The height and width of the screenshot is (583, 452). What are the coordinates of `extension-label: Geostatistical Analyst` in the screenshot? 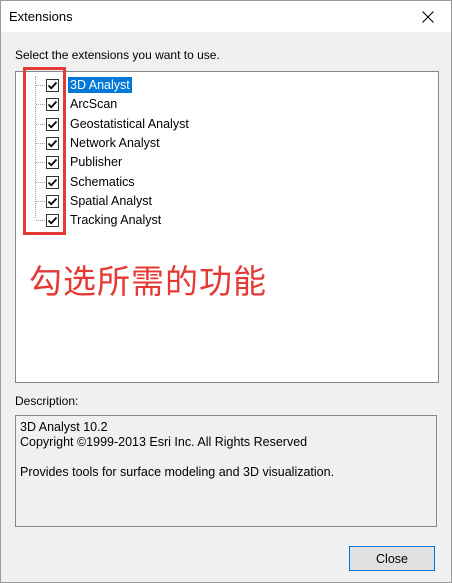 It's located at (129, 123).